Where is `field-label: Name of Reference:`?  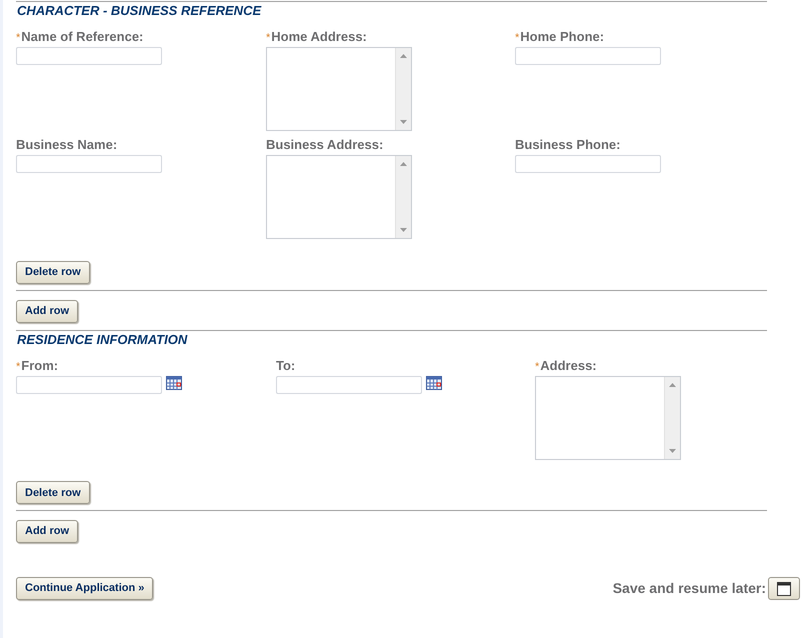 field-label: Name of Reference: is located at coordinates (82, 37).